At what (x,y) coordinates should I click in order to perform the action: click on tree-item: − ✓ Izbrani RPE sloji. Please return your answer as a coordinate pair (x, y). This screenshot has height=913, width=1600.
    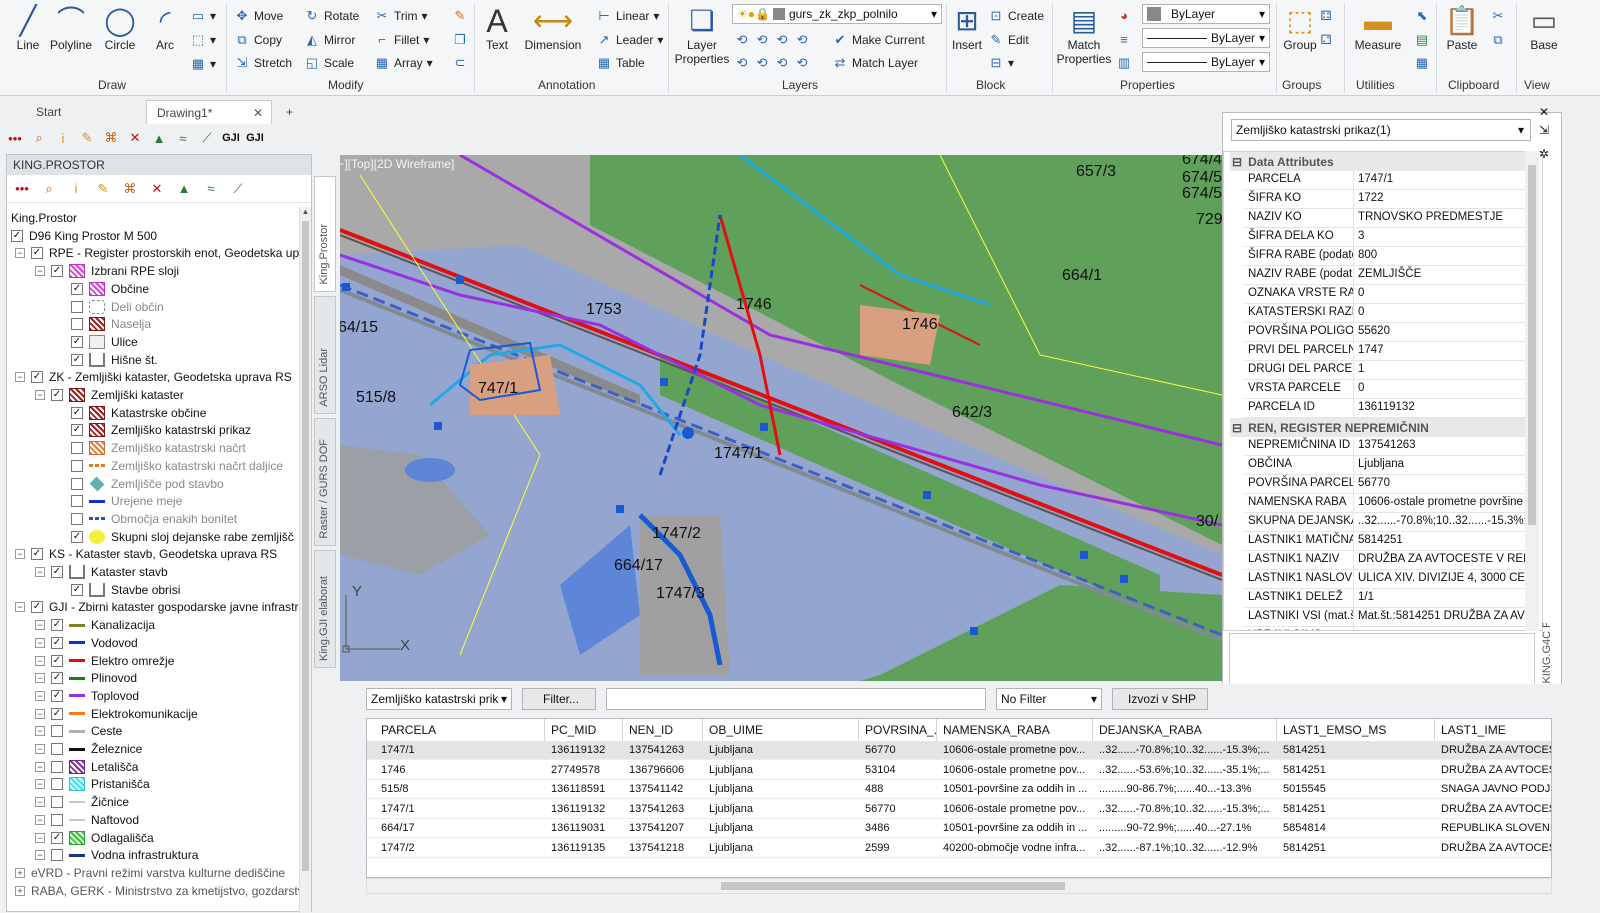
    Looking at the image, I should click on (107, 271).